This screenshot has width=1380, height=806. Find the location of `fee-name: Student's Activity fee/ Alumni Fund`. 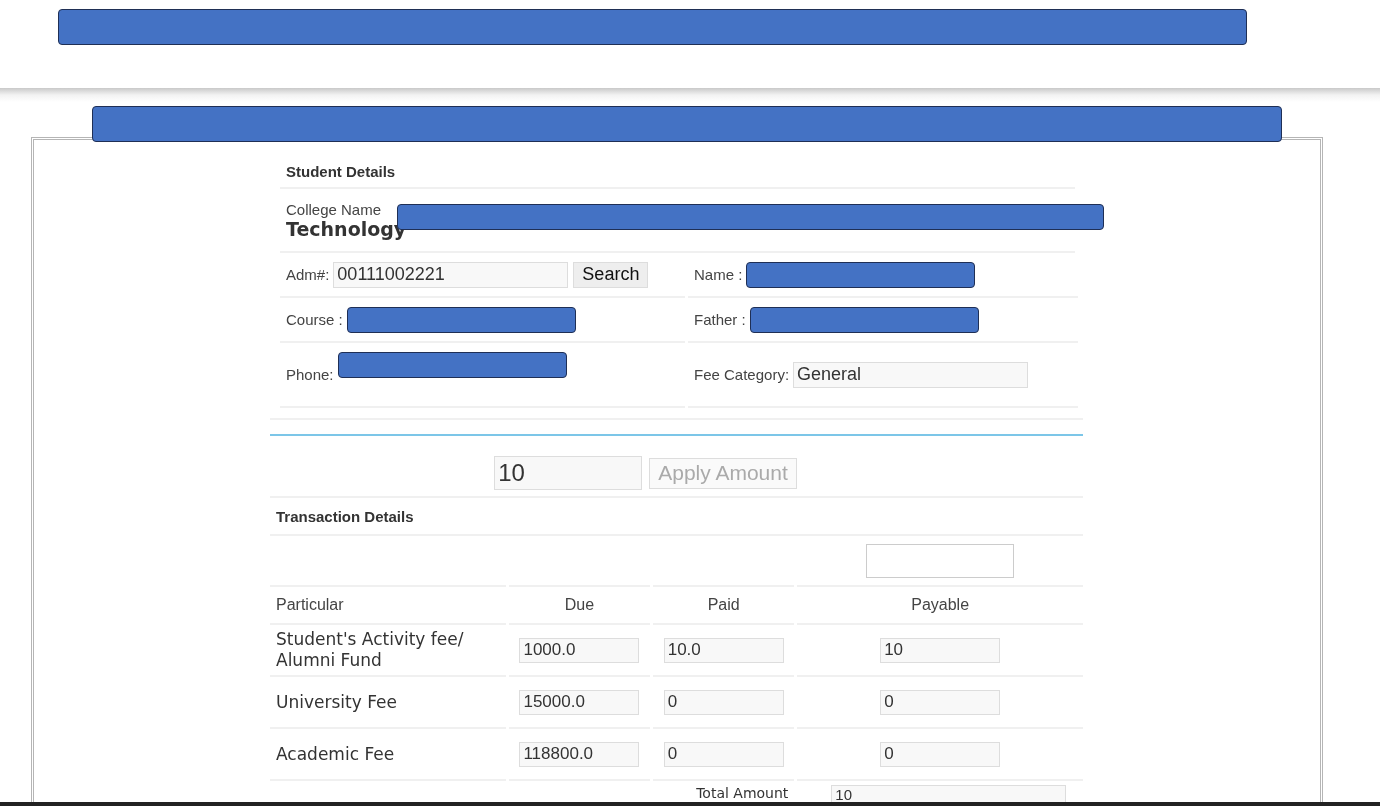

fee-name: Student's Activity fee/ Alumni Fund is located at coordinates (370, 649).